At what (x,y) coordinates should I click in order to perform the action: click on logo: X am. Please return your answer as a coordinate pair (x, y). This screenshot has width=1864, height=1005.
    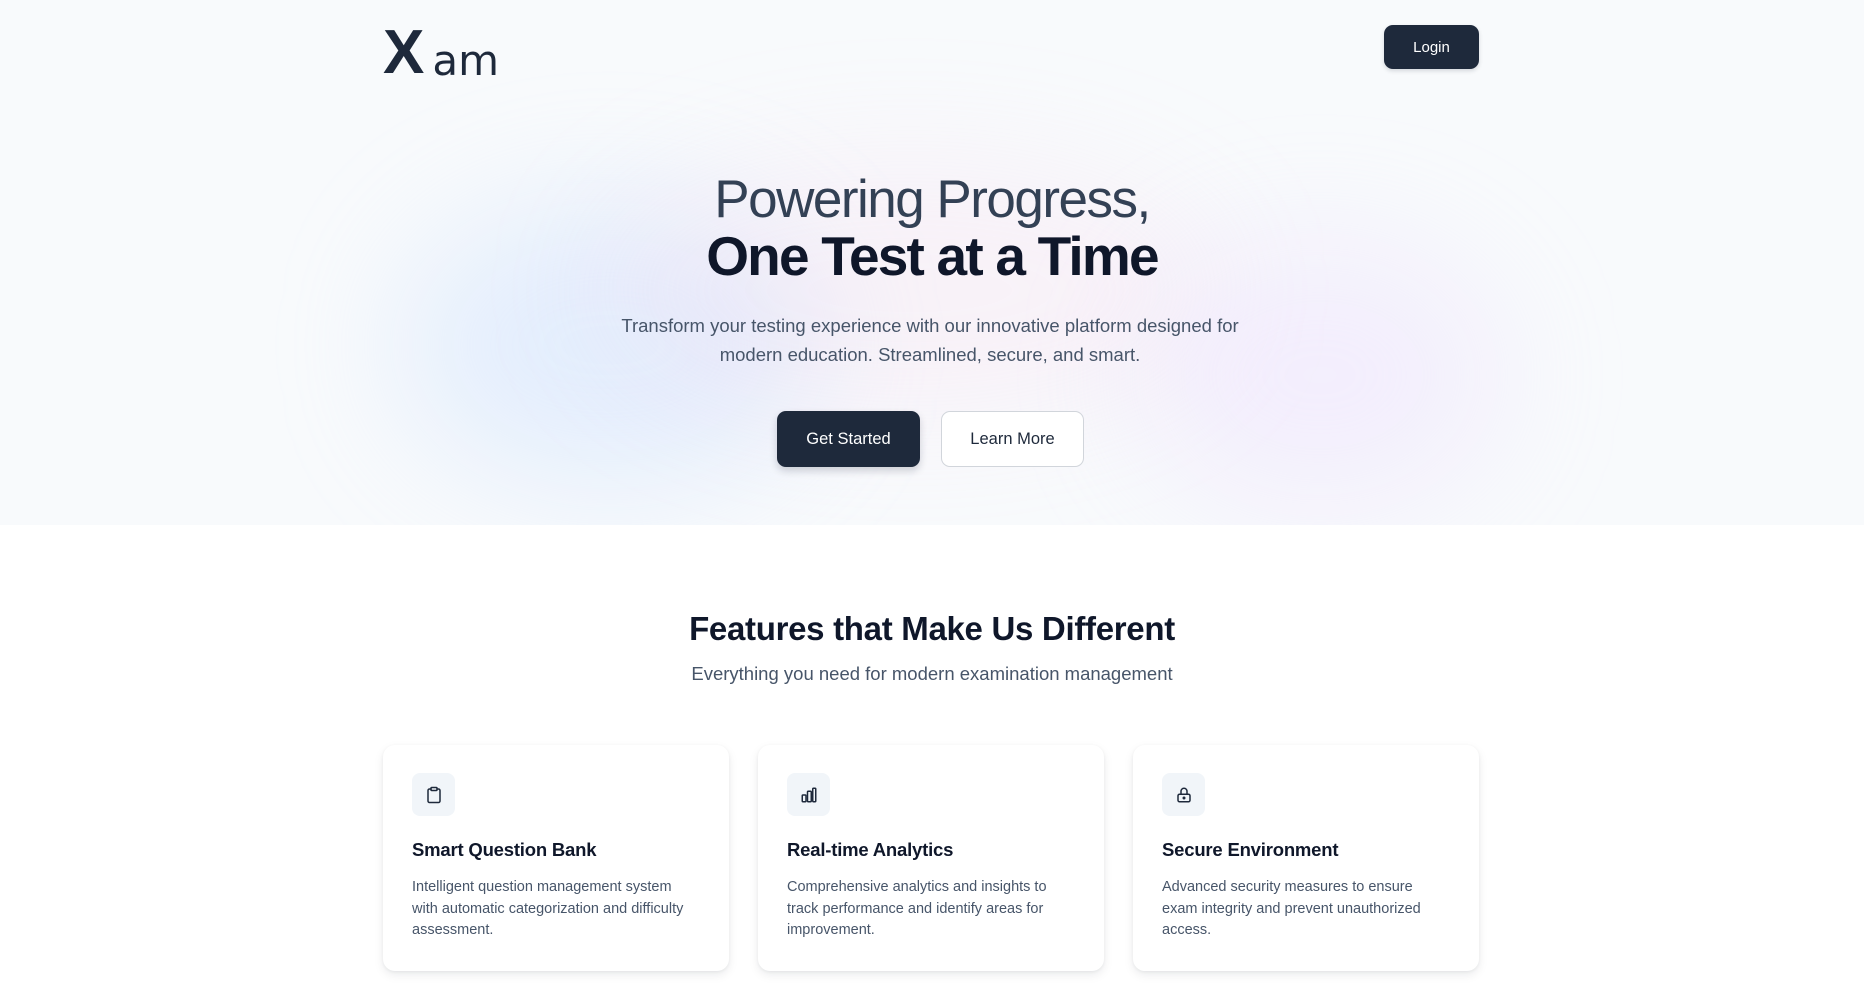
    Looking at the image, I should click on (441, 52).